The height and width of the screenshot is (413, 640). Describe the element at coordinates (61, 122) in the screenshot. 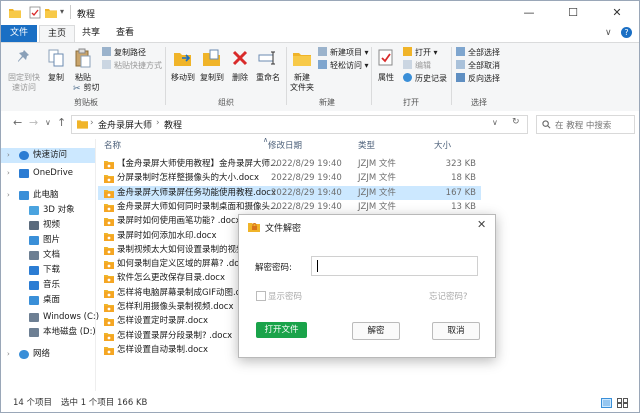

I see `up-button: ↑` at that location.